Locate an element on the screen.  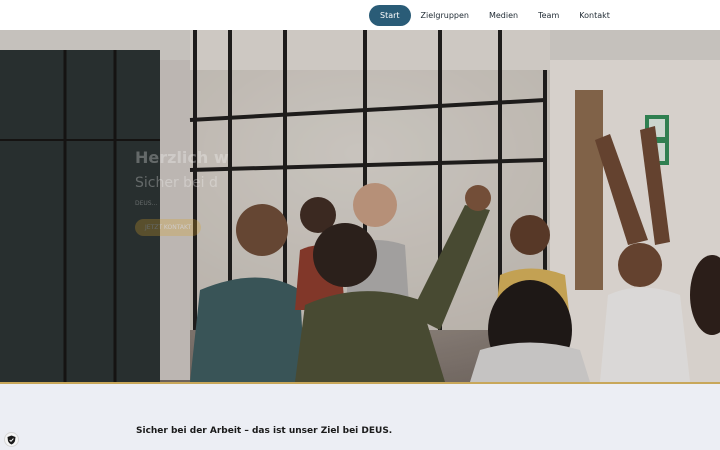
shield-check-icon is located at coordinates (11, 439).